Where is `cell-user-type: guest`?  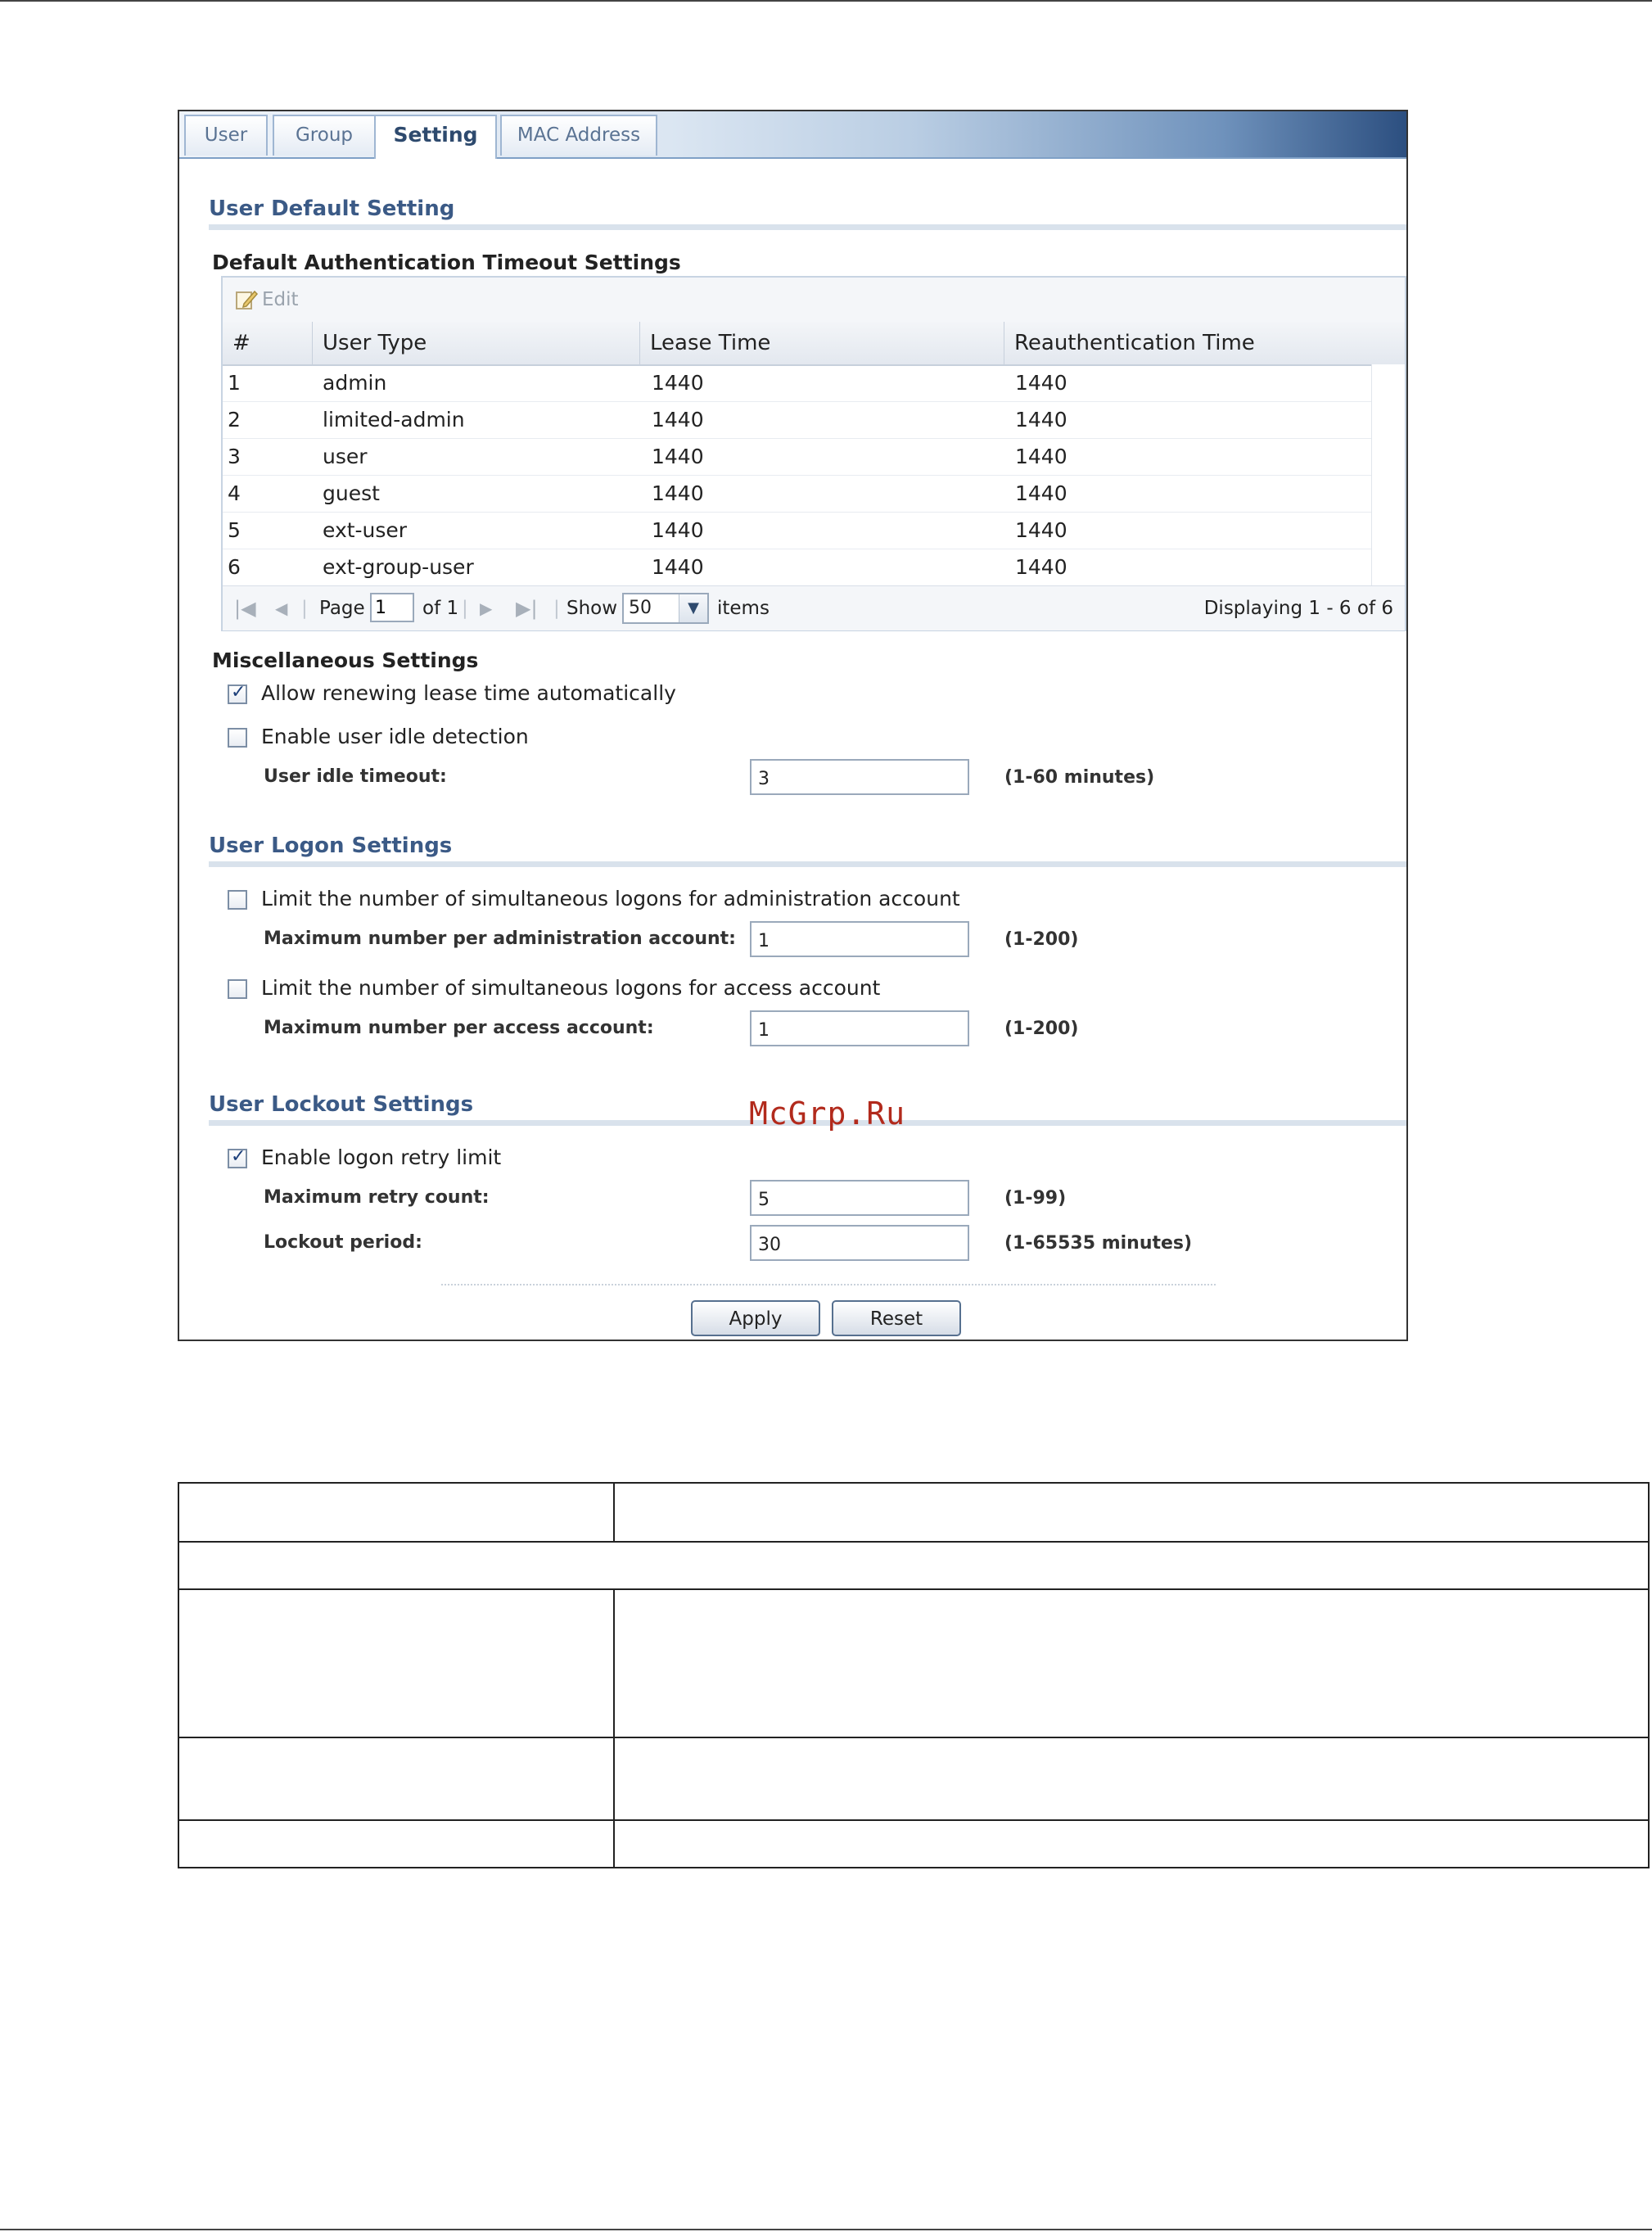 cell-user-type: guest is located at coordinates (351, 493).